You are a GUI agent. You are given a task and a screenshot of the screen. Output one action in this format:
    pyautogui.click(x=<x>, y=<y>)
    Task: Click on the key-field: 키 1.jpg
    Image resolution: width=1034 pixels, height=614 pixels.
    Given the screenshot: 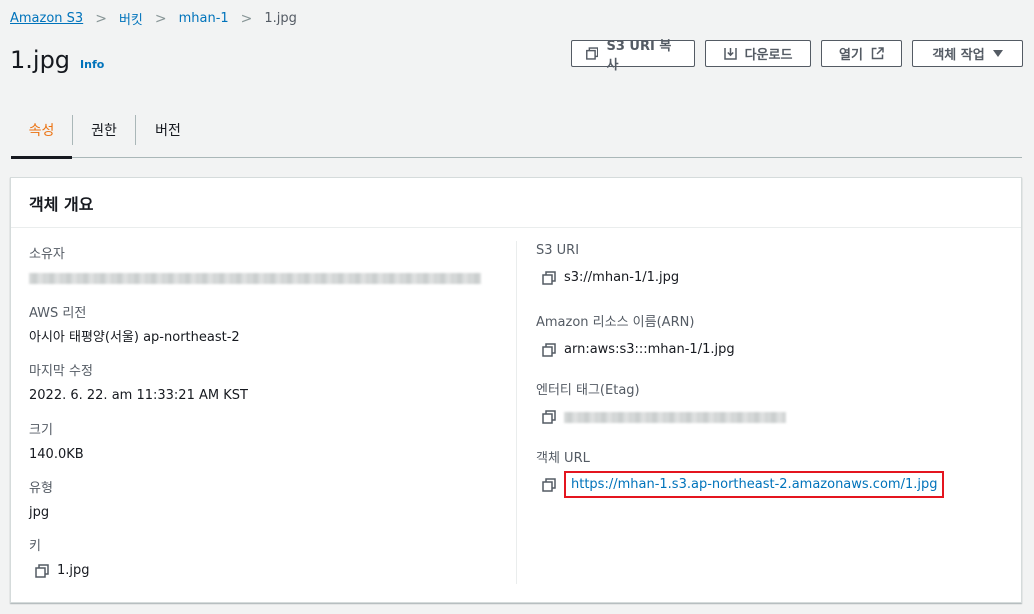 What is the action you would take?
    pyautogui.click(x=59, y=556)
    